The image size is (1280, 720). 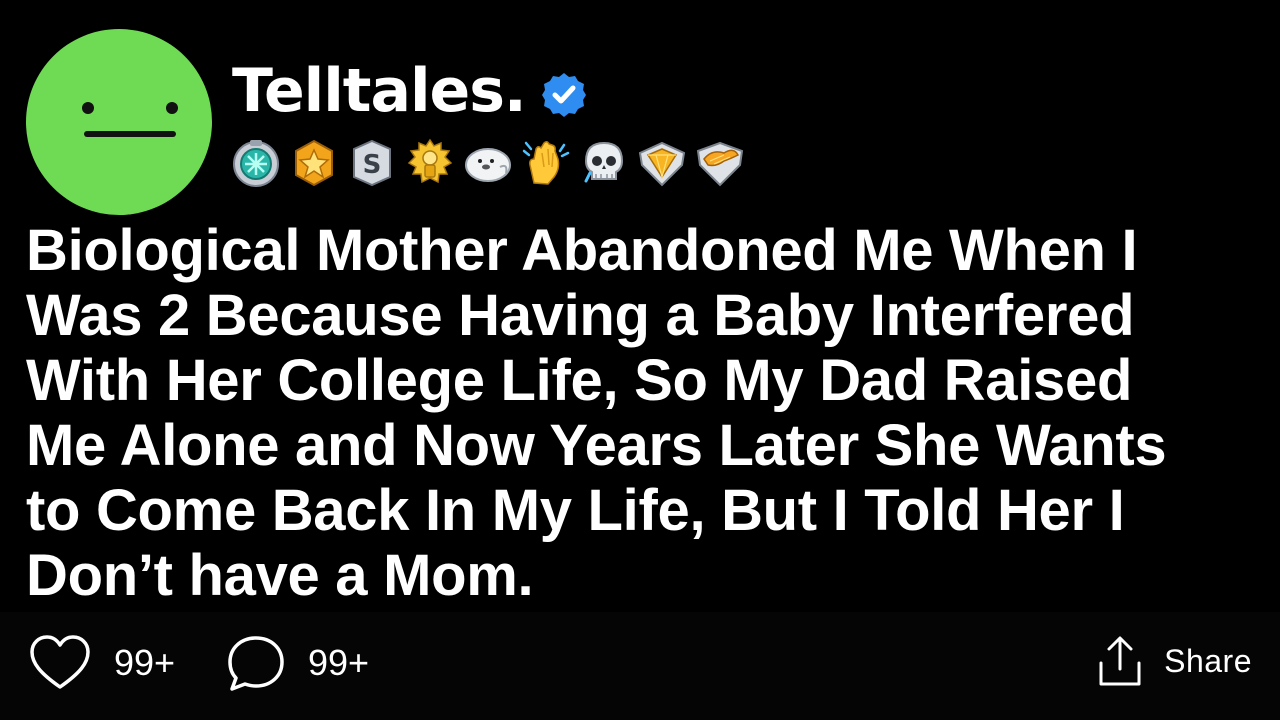 What do you see at coordinates (563, 95) in the screenshot?
I see `verified-icon` at bounding box center [563, 95].